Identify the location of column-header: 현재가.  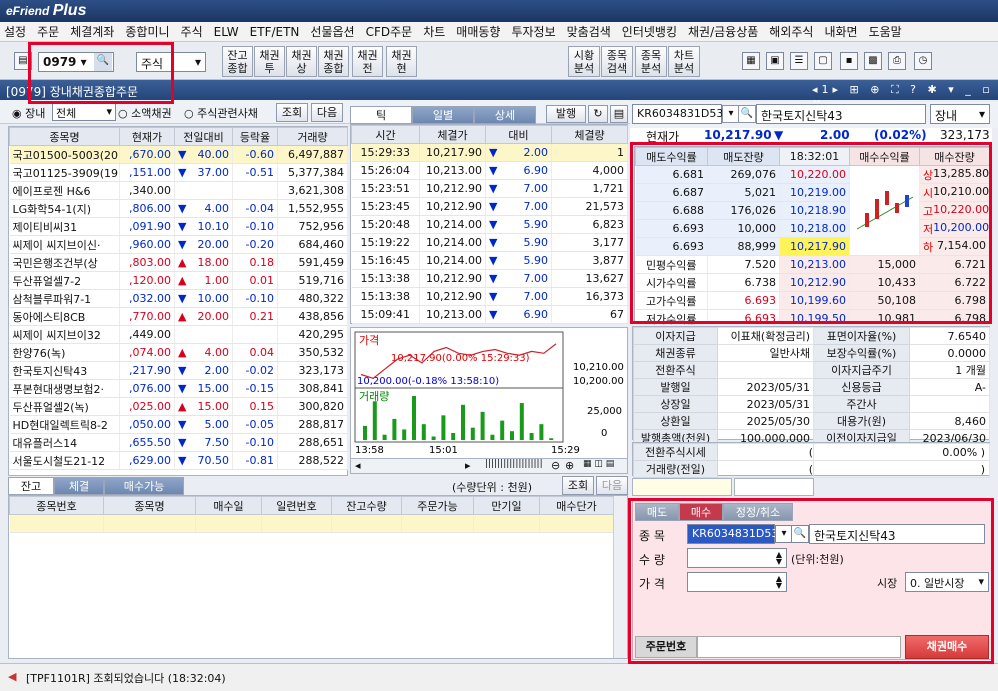
(147, 136).